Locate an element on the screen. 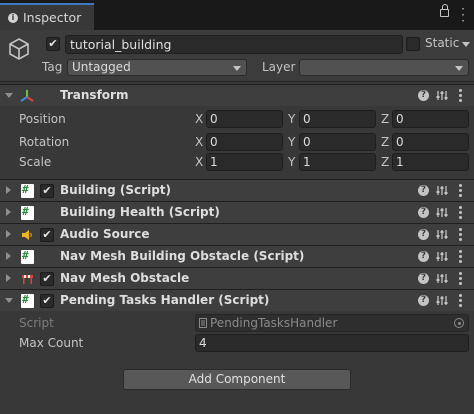 The height and width of the screenshot is (414, 474). position-y-axis: Y is located at coordinates (291, 119).